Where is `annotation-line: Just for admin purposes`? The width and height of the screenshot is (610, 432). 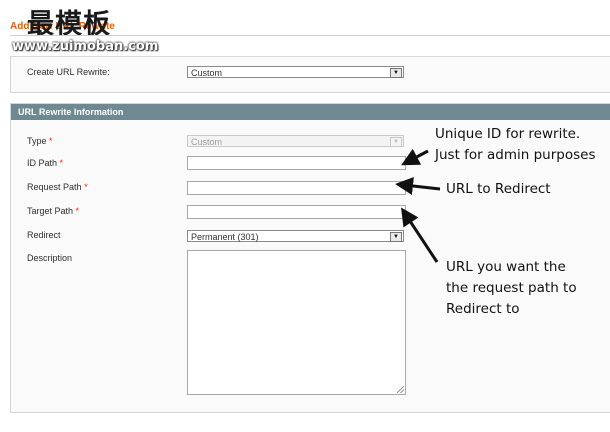 annotation-line: Just for admin purposes is located at coordinates (515, 155).